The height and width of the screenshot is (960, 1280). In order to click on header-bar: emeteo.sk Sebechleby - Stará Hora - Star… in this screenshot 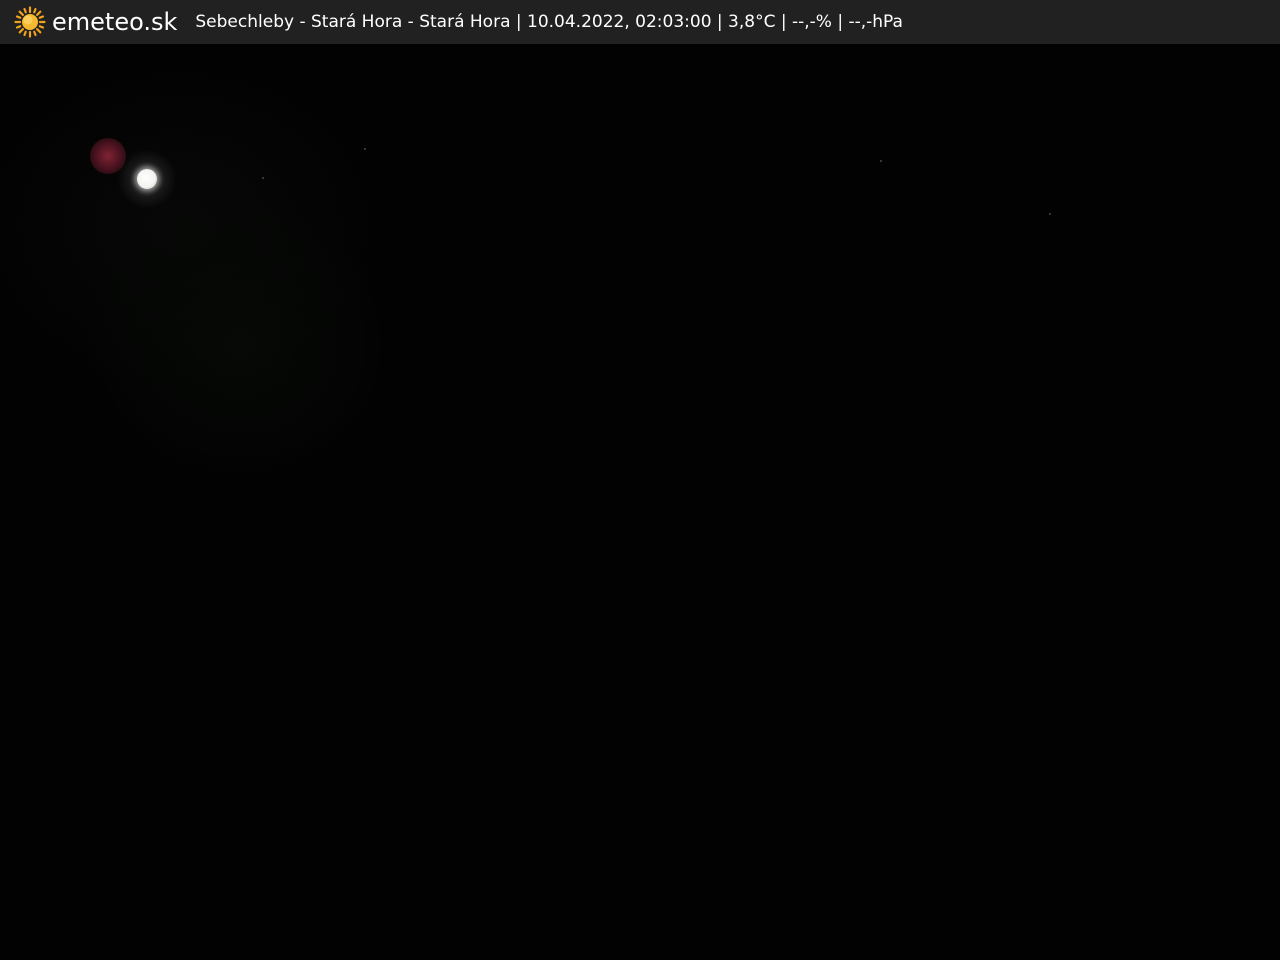, I will do `click(640, 22)`.